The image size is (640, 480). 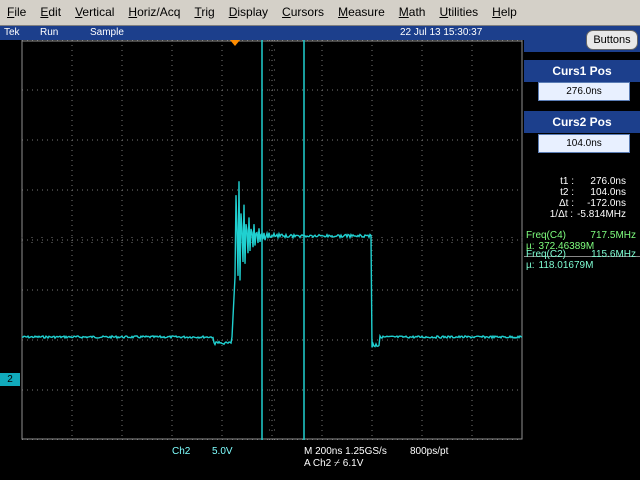 What do you see at coordinates (606, 203) in the screenshot?
I see `dt-value: -172.0ns` at bounding box center [606, 203].